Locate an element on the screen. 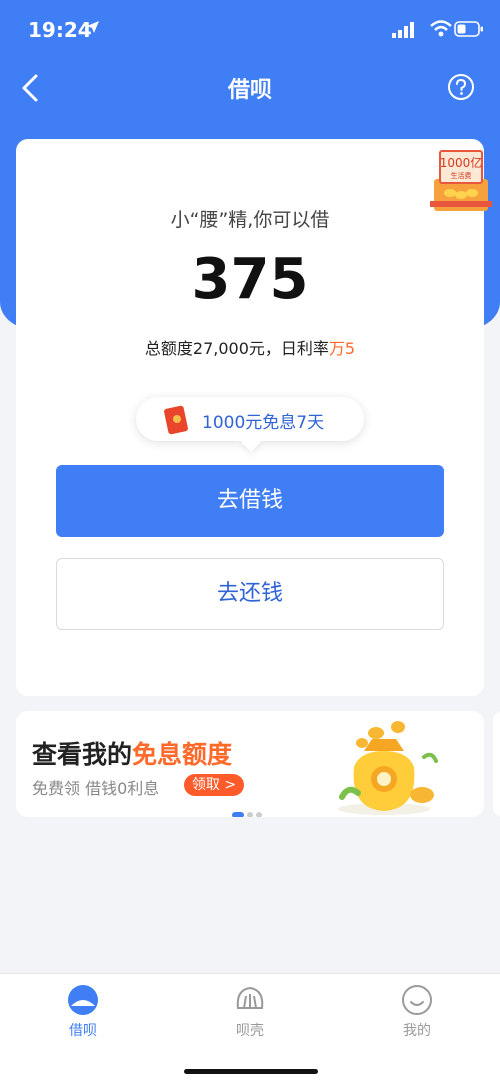  repay-button: 去还钱 is located at coordinates (250, 594).